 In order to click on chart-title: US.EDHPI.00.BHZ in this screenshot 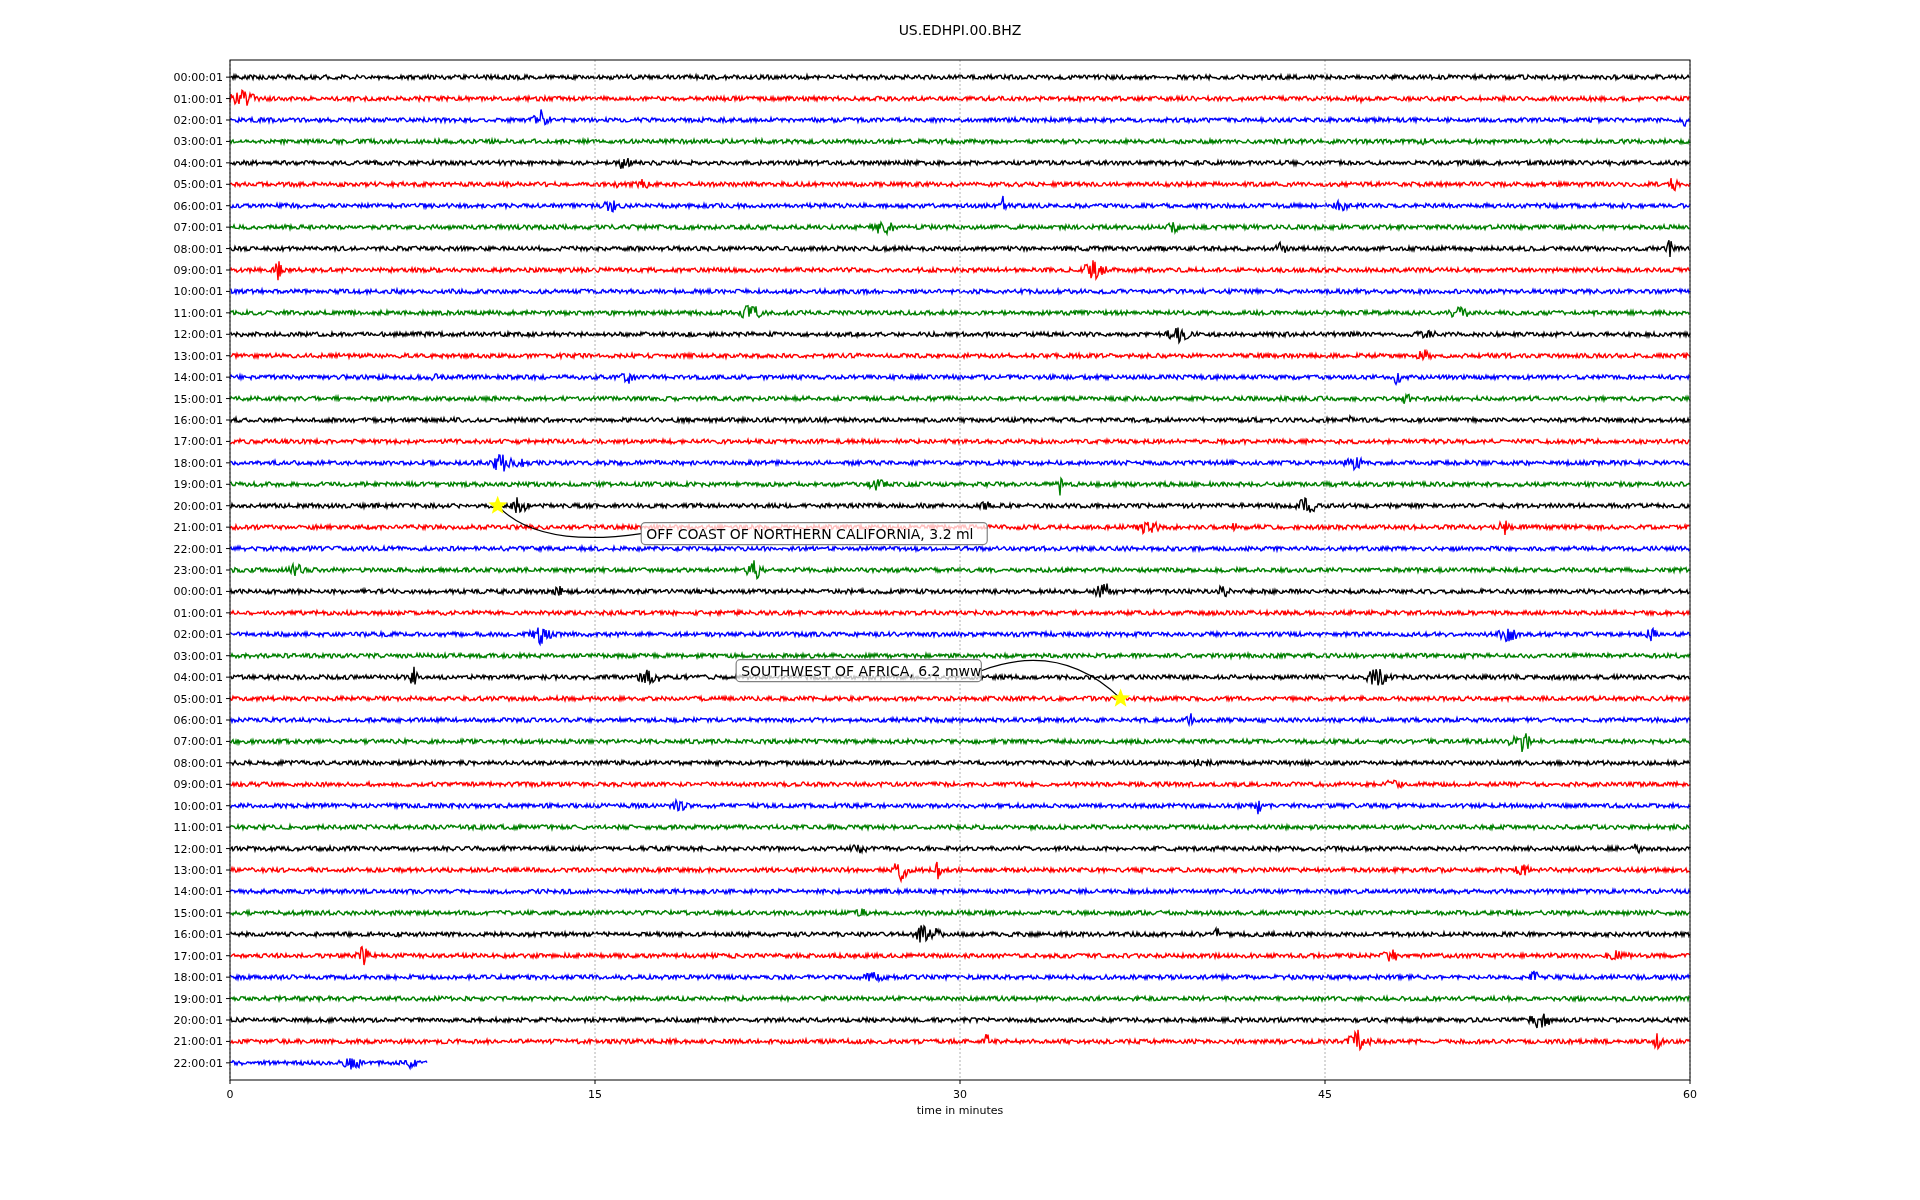, I will do `click(960, 30)`.